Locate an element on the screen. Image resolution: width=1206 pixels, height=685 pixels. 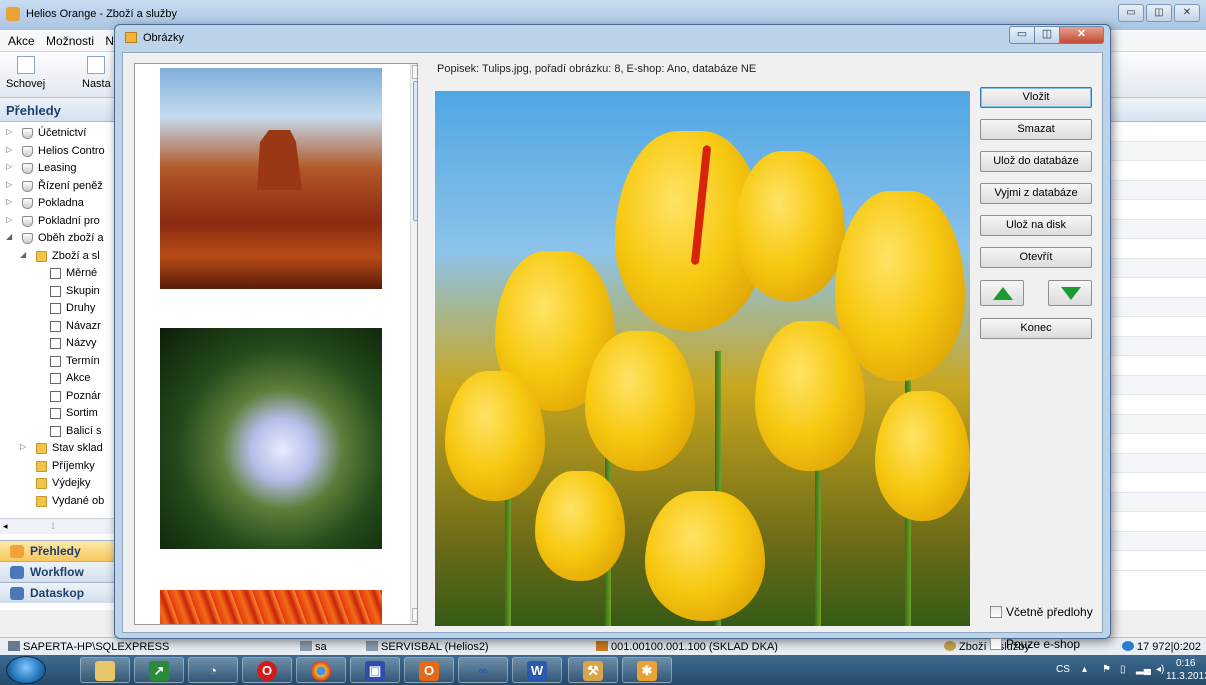
move-up-button is located at coordinates (1002, 293).